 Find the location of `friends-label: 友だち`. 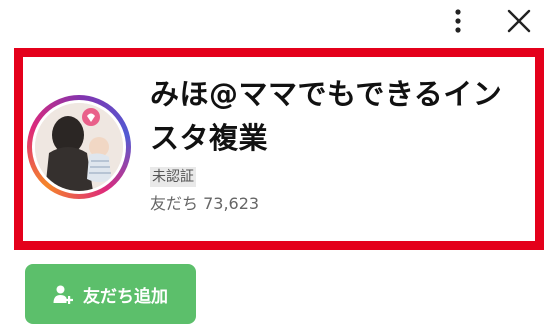

friends-label: 友だち is located at coordinates (174, 203).